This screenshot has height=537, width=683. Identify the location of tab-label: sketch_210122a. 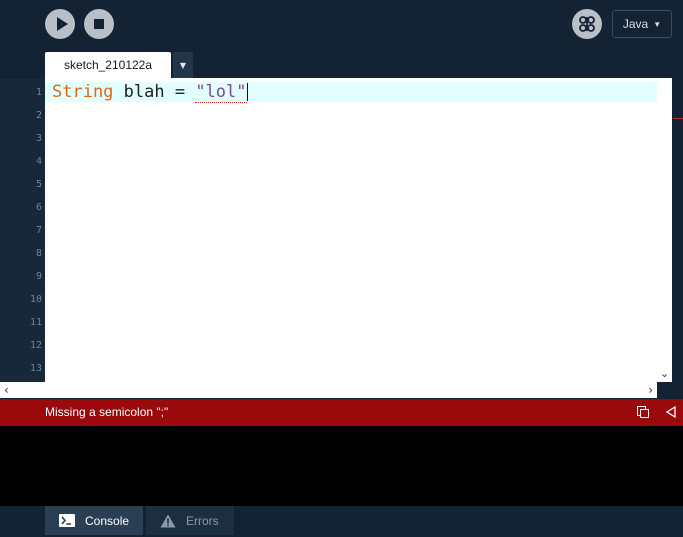
(108, 65).